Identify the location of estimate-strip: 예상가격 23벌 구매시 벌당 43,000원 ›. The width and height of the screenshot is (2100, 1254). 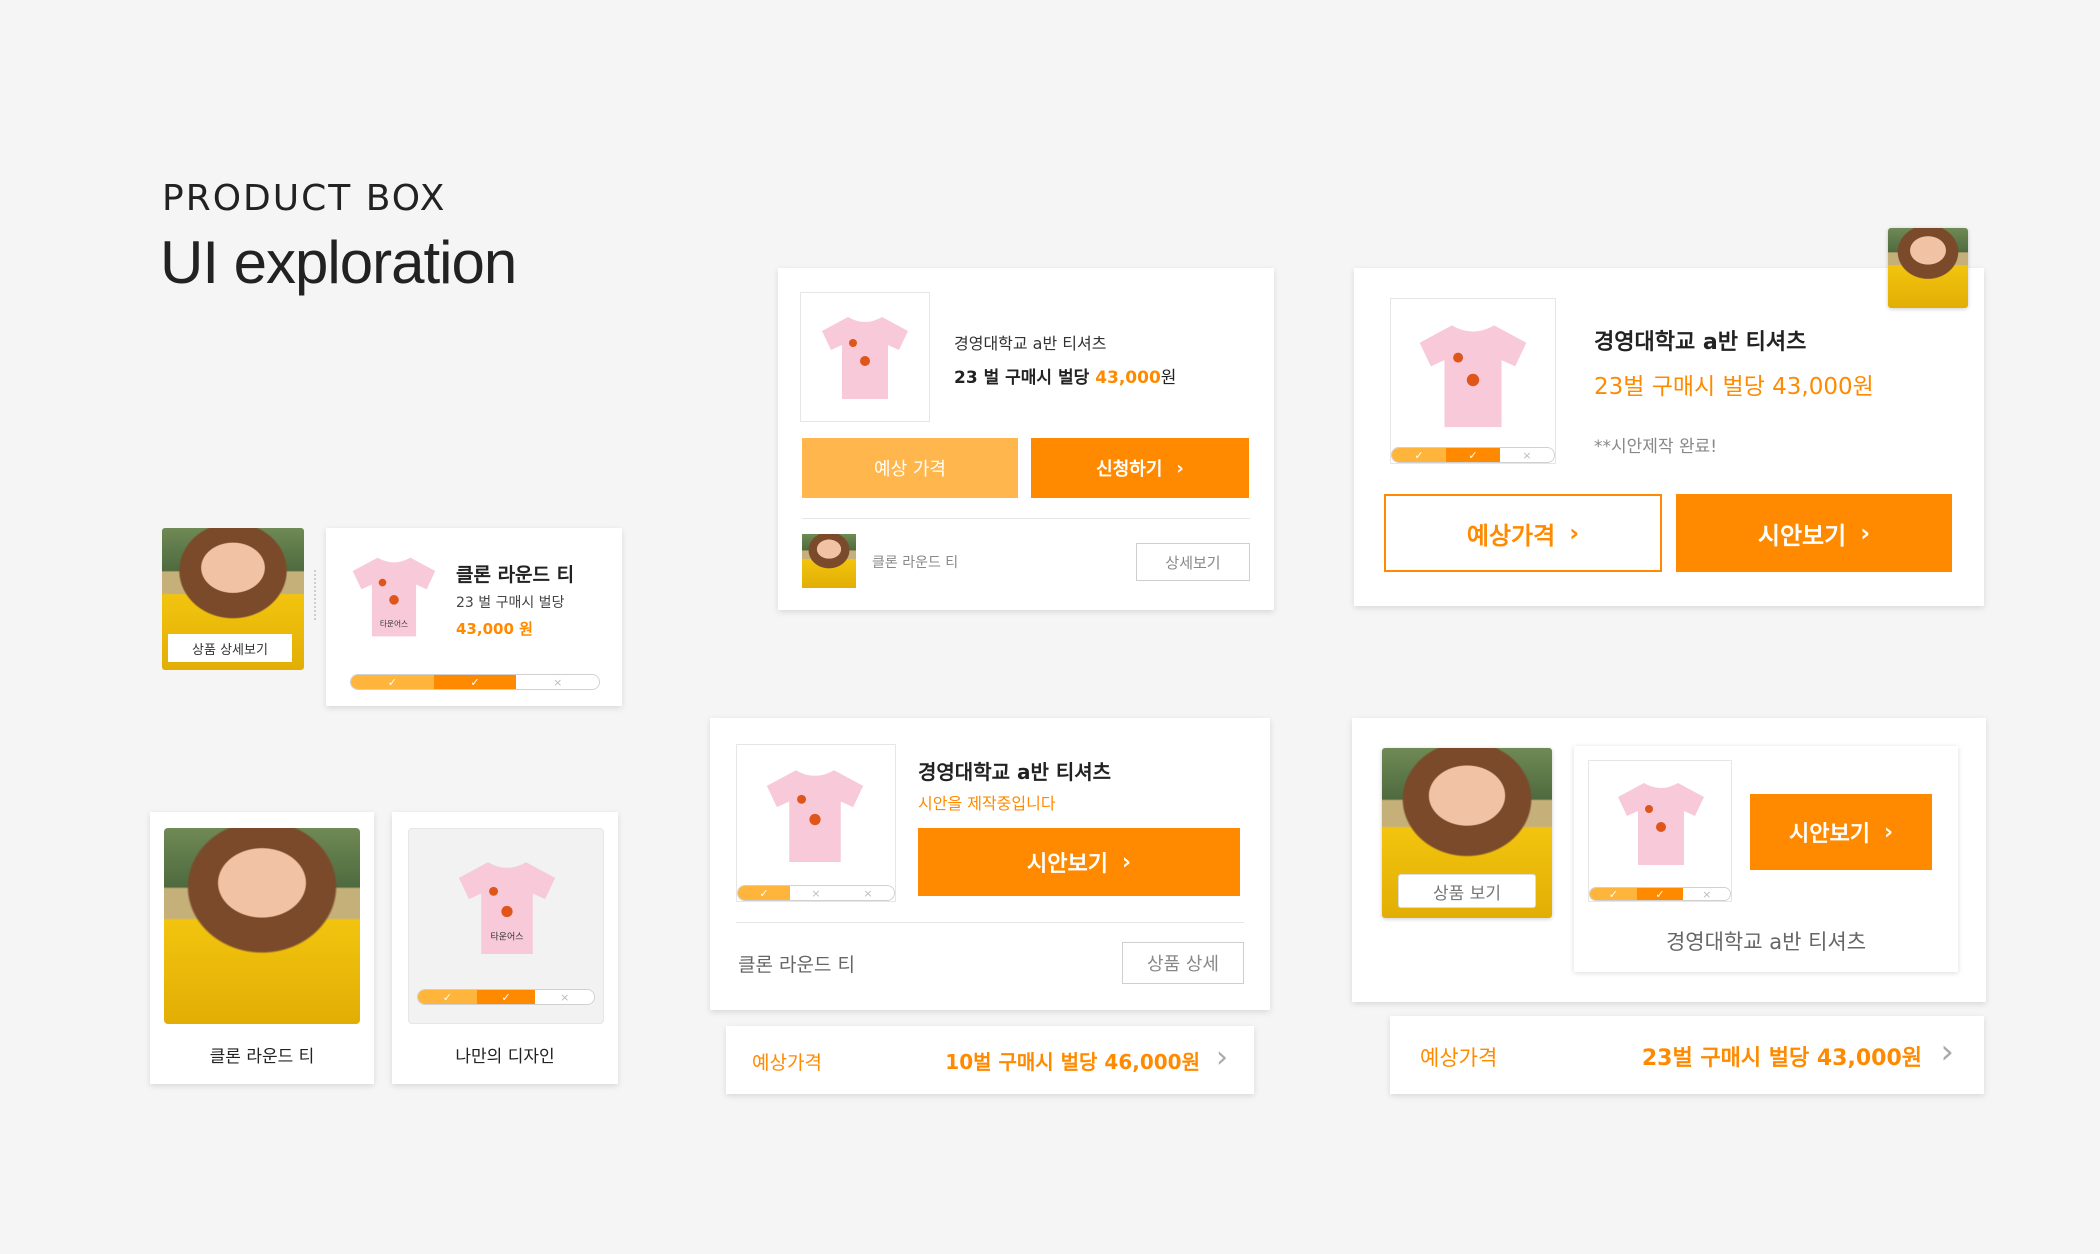
(1687, 1055).